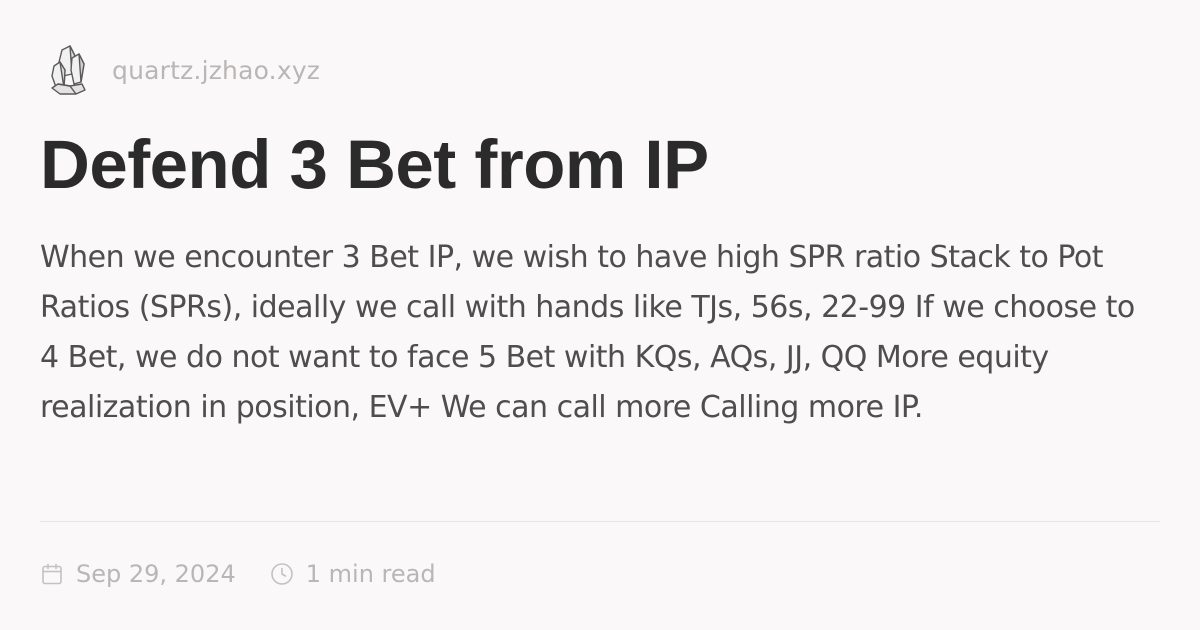  I want to click on clock-icon, so click(282, 574).